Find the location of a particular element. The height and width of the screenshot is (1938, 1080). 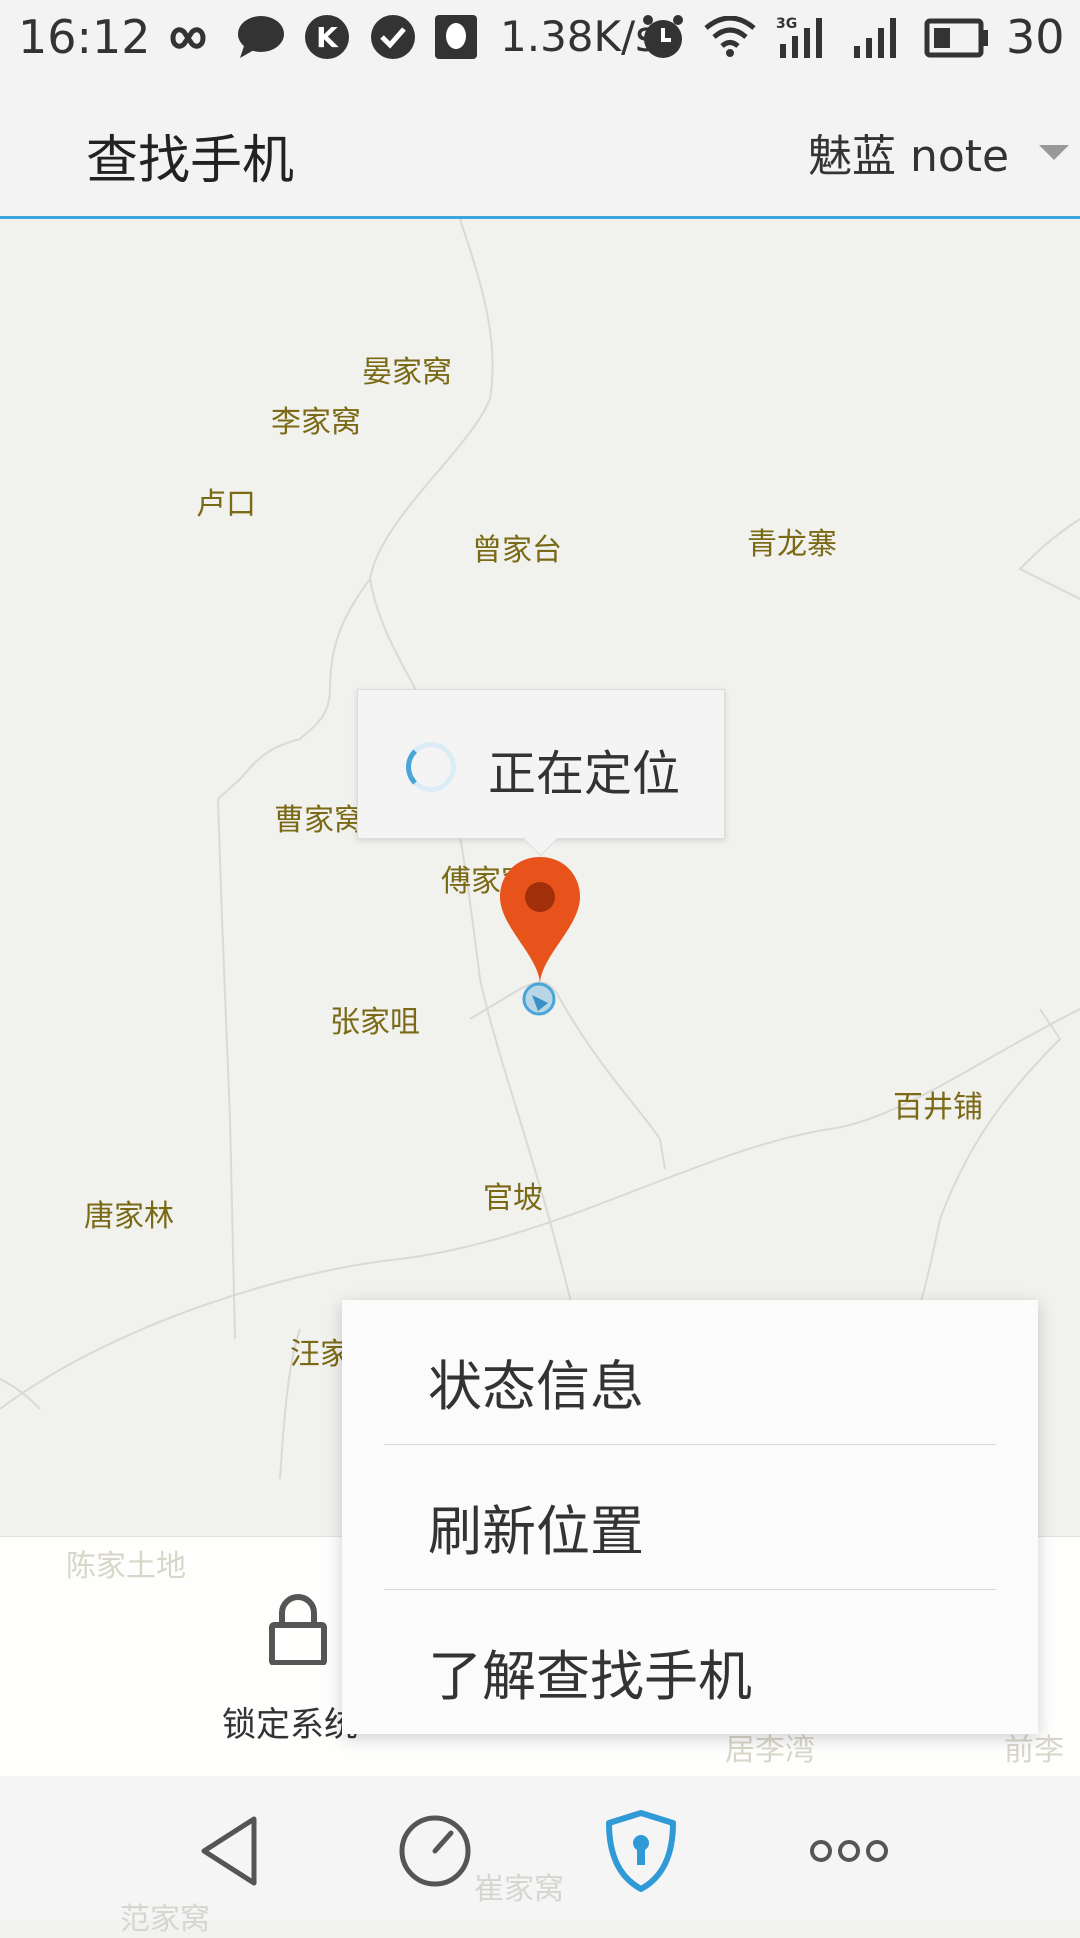

place-label: 卢口 is located at coordinates (226, 504).